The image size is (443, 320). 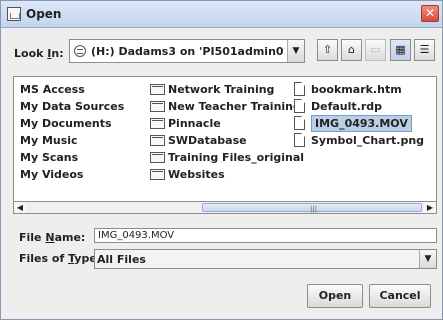 What do you see at coordinates (70, 106) in the screenshot?
I see `list-item: My Data Sources` at bounding box center [70, 106].